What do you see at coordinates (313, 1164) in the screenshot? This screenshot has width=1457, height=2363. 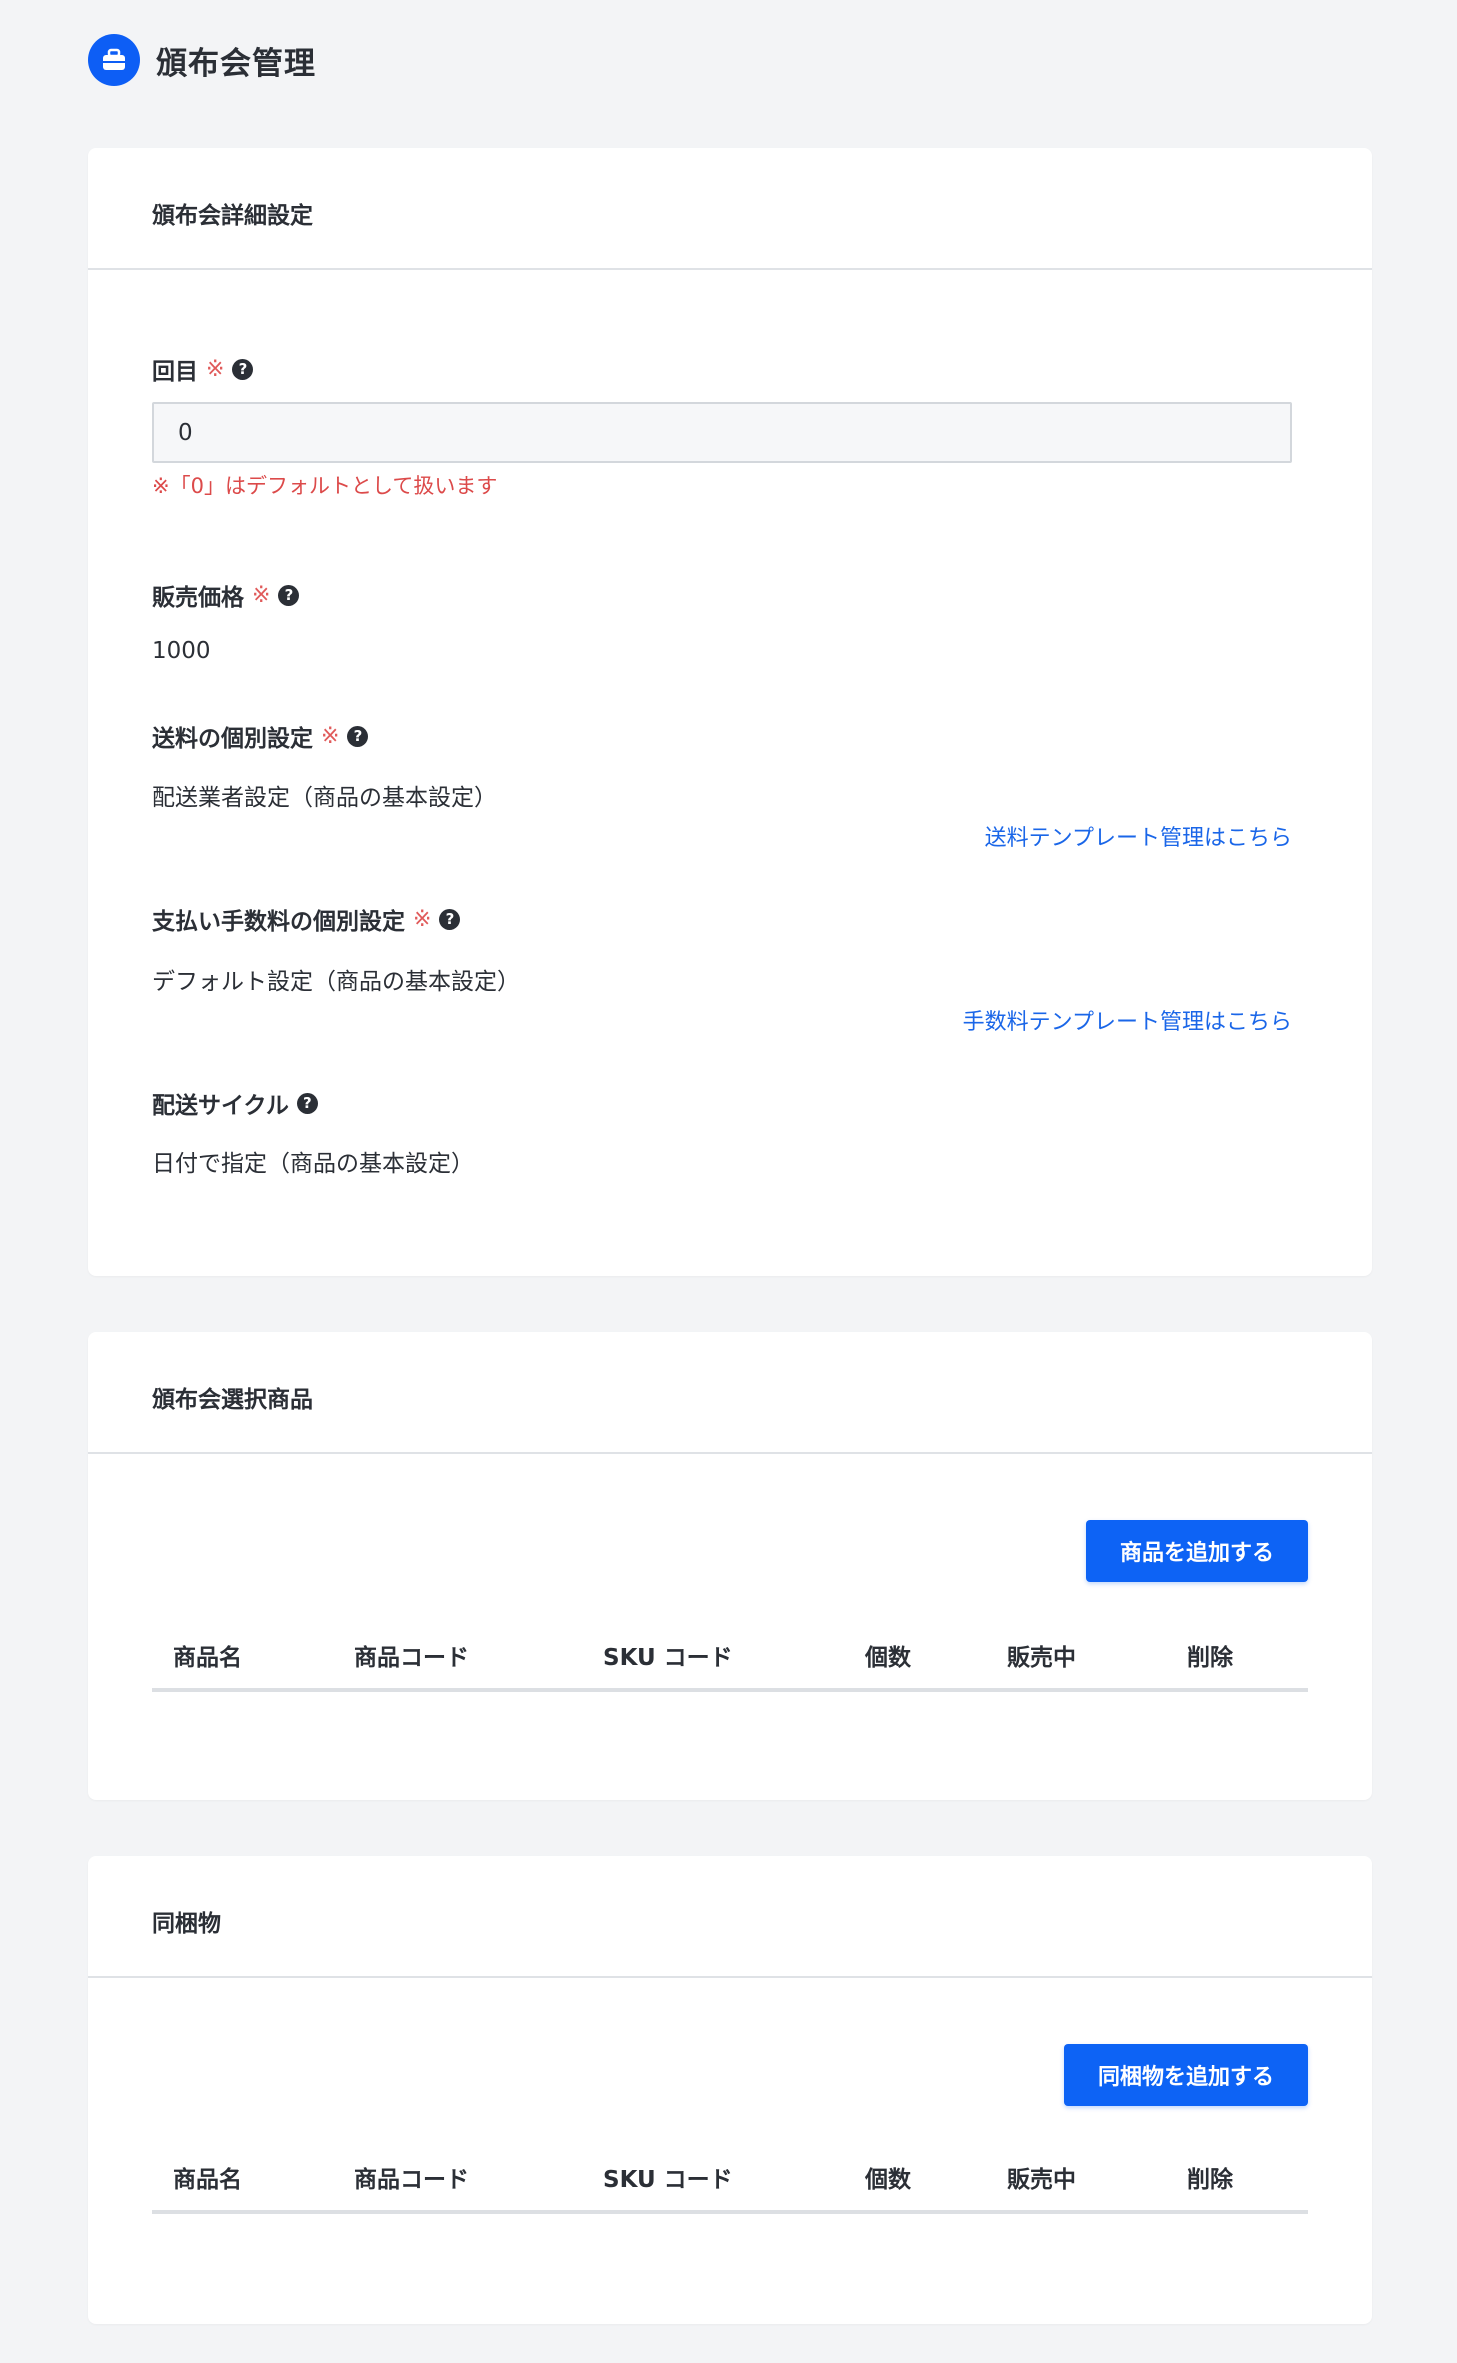 I see `cycle-value: 日付で指定（商品の基本設定）` at bounding box center [313, 1164].